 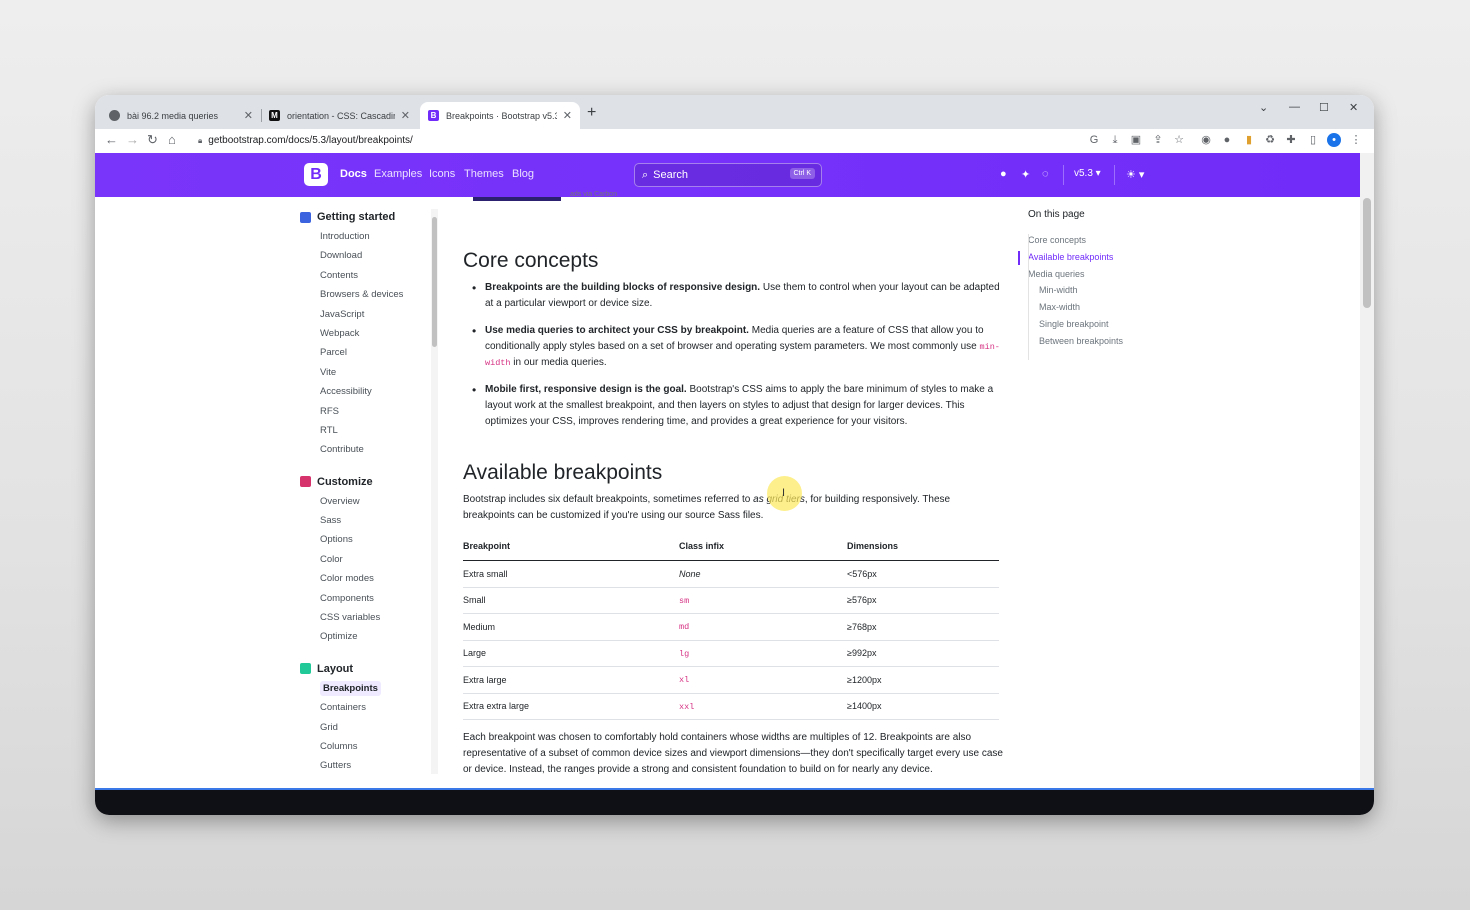 What do you see at coordinates (365, 294) in the screenshot?
I see `sidebar-item-browsers-devices: Browsers & devices` at bounding box center [365, 294].